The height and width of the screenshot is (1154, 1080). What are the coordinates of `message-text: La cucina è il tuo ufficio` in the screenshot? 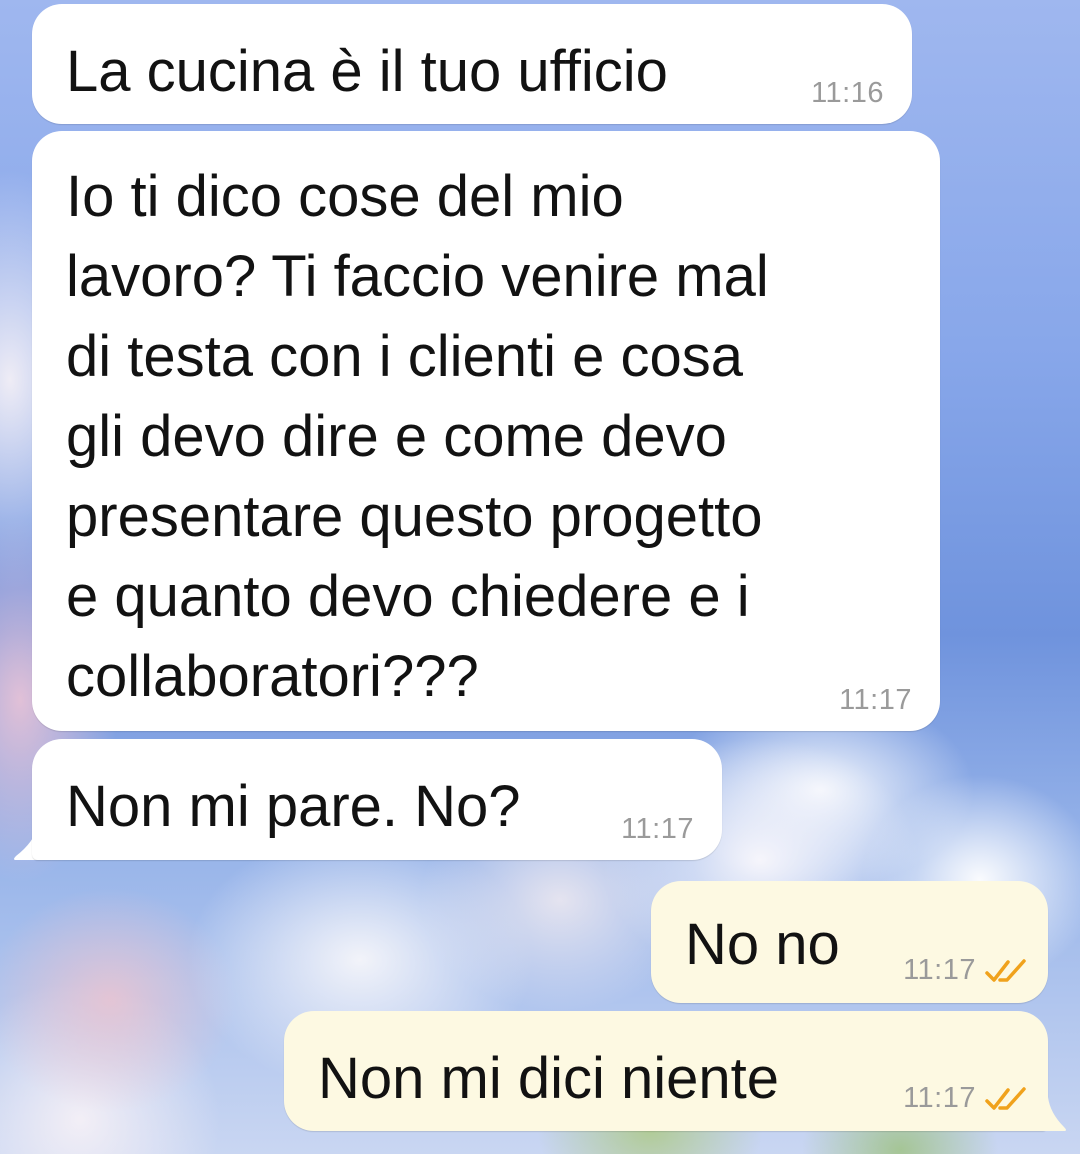 It's located at (367, 71).